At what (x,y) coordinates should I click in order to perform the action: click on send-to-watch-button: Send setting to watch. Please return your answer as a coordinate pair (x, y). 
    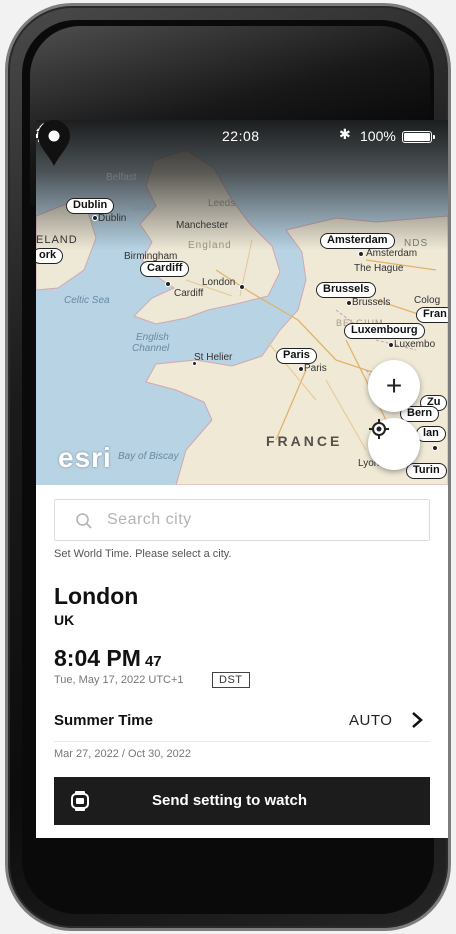
    Looking at the image, I should click on (242, 801).